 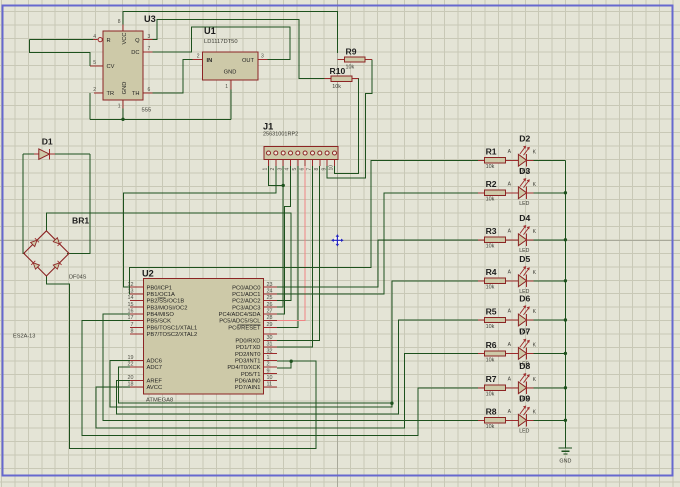 What do you see at coordinates (270, 345) in the screenshot?
I see `svg-text: 31` at bounding box center [270, 345].